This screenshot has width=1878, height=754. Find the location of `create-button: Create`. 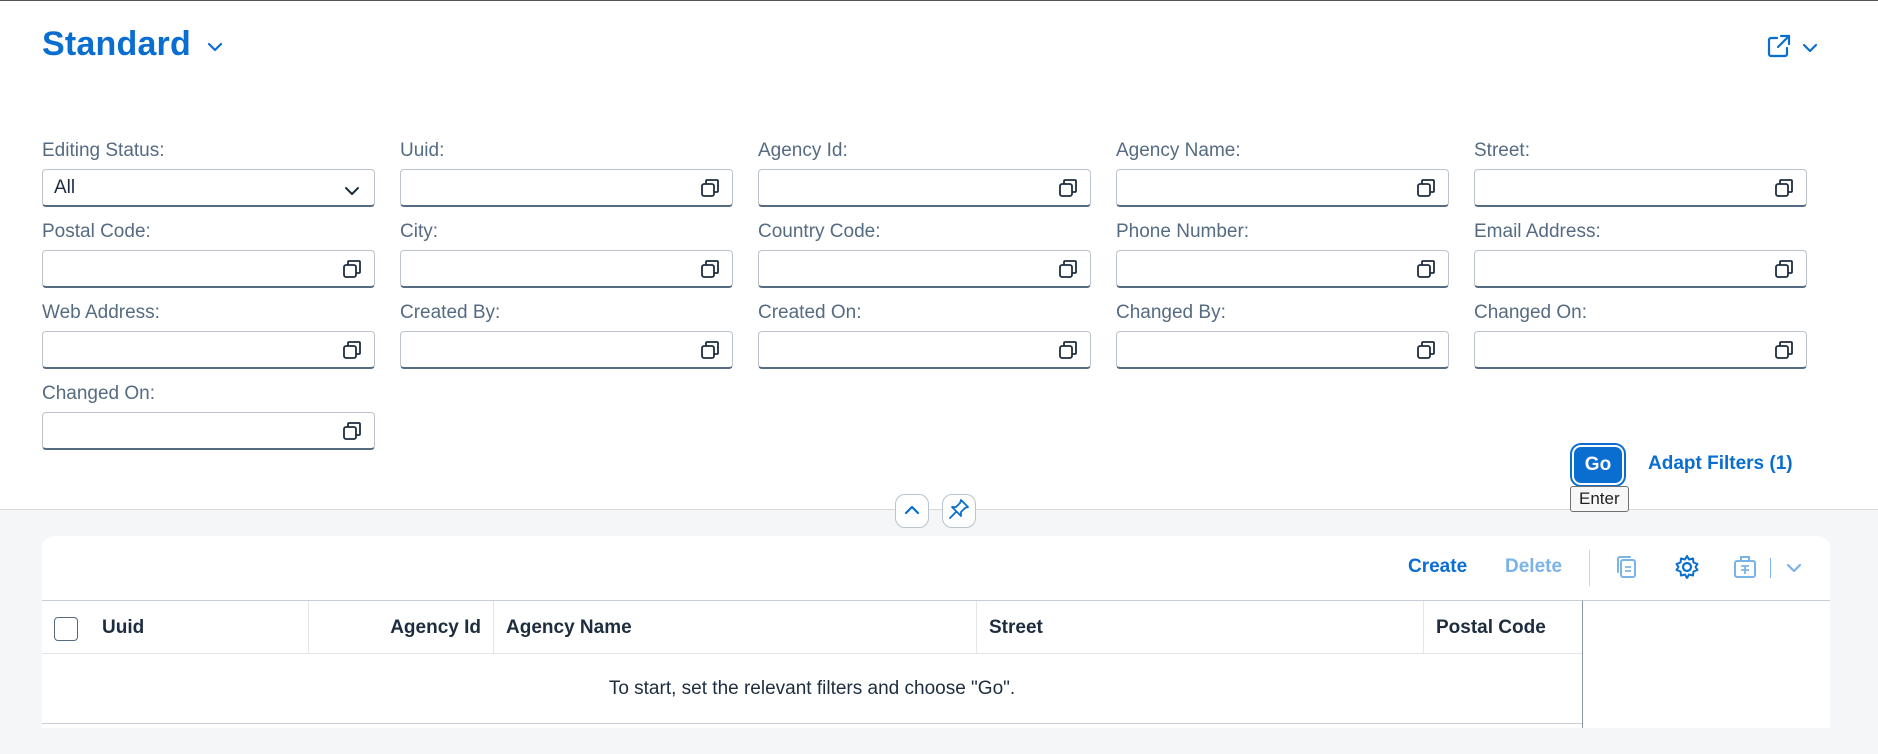

create-button: Create is located at coordinates (1437, 567).